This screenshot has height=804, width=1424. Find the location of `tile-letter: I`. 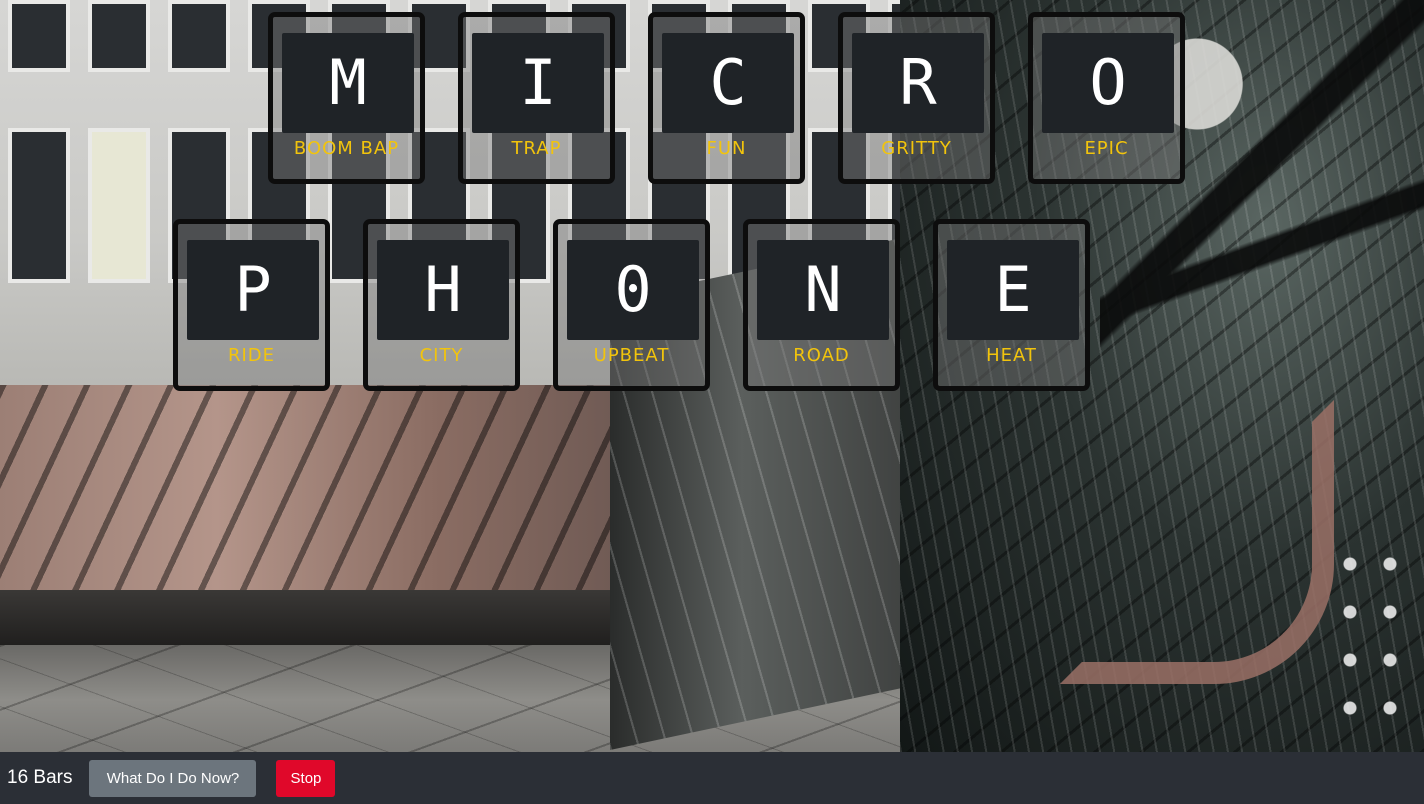

tile-letter: I is located at coordinates (538, 83).